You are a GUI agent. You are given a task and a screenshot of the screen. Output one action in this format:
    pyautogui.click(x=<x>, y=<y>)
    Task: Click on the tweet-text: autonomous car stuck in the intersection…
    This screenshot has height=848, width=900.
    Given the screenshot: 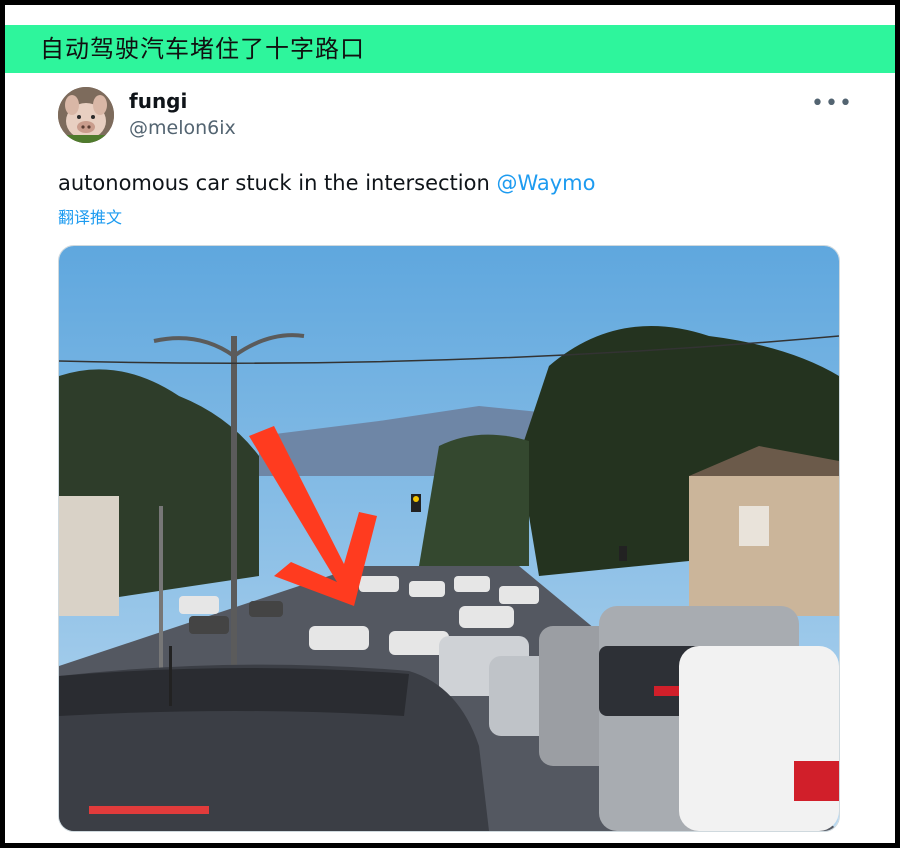 What is the action you would take?
    pyautogui.click(x=326, y=183)
    